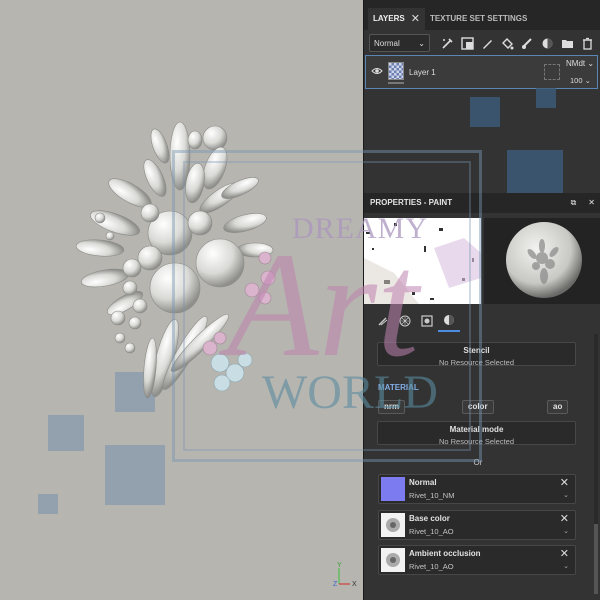 This screenshot has height=600, width=600. I want to click on add-mask-icon, so click(467, 43).